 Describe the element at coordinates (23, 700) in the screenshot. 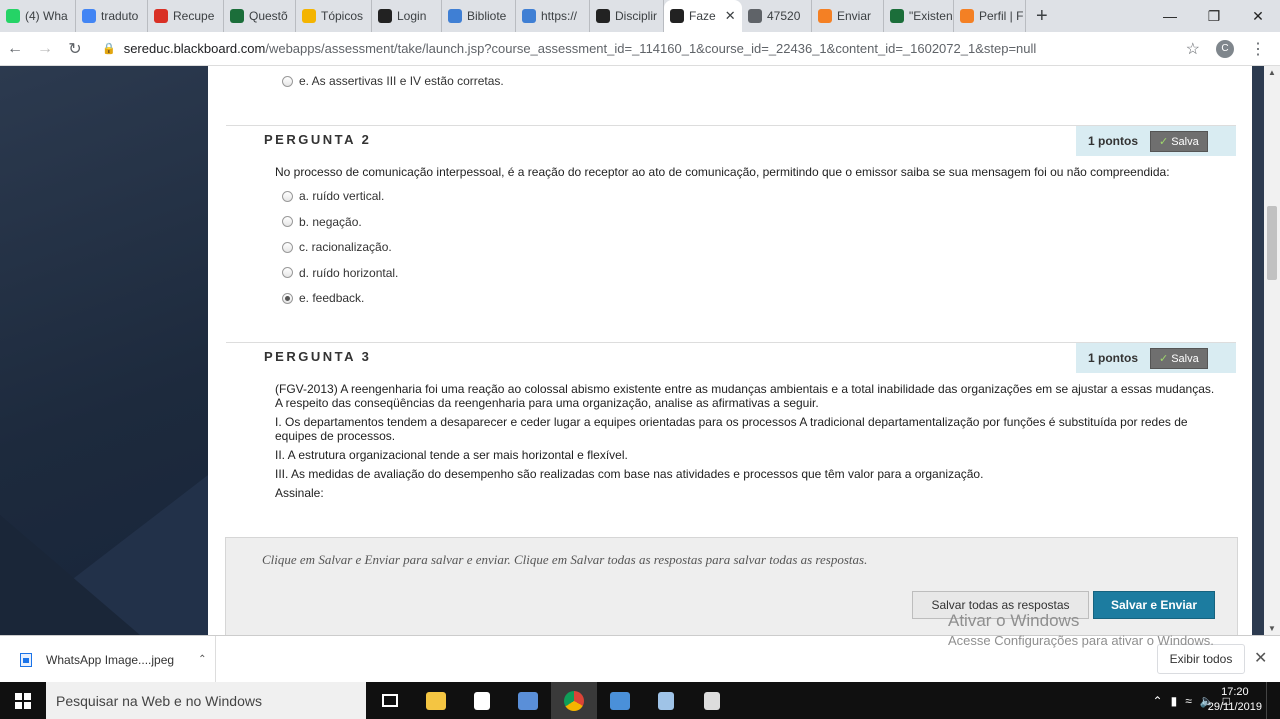

I see `start-button` at that location.